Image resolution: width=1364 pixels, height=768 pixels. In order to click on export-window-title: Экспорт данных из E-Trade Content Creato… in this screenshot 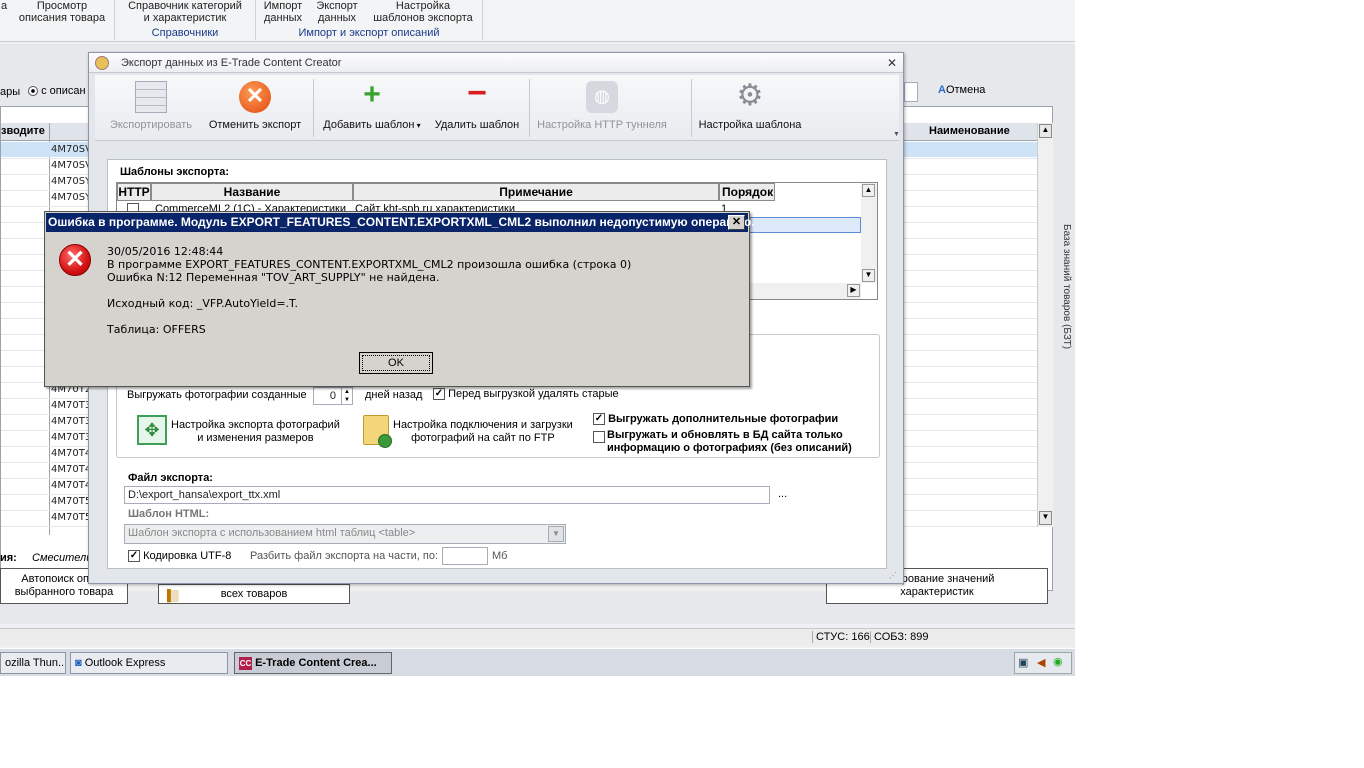, I will do `click(231, 63)`.